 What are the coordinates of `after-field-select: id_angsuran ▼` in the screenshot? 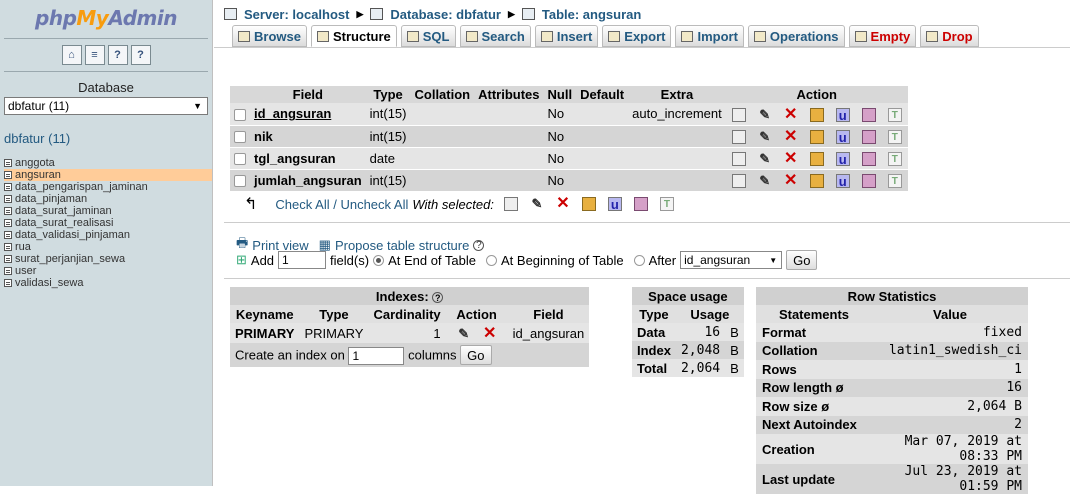 It's located at (731, 260).